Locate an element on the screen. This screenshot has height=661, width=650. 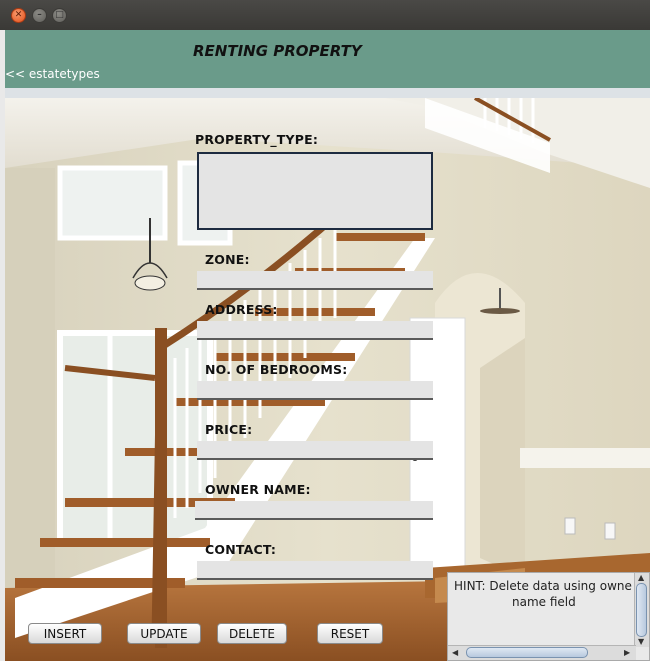
close-window-button: ✕ is located at coordinates (18, 15).